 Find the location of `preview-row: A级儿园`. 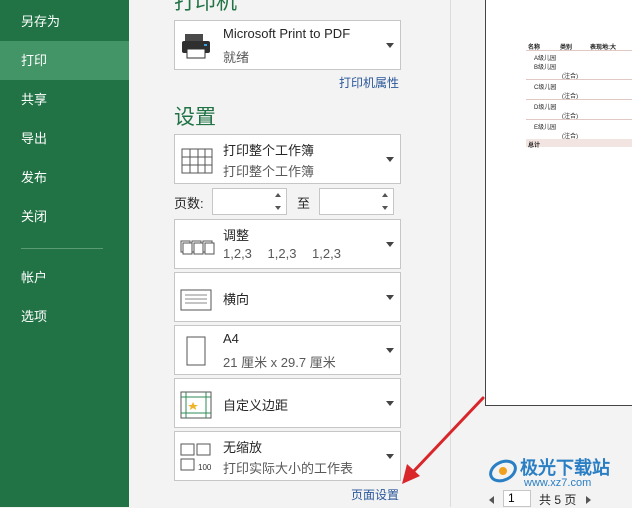

preview-row: A级儿园 is located at coordinates (545, 59).